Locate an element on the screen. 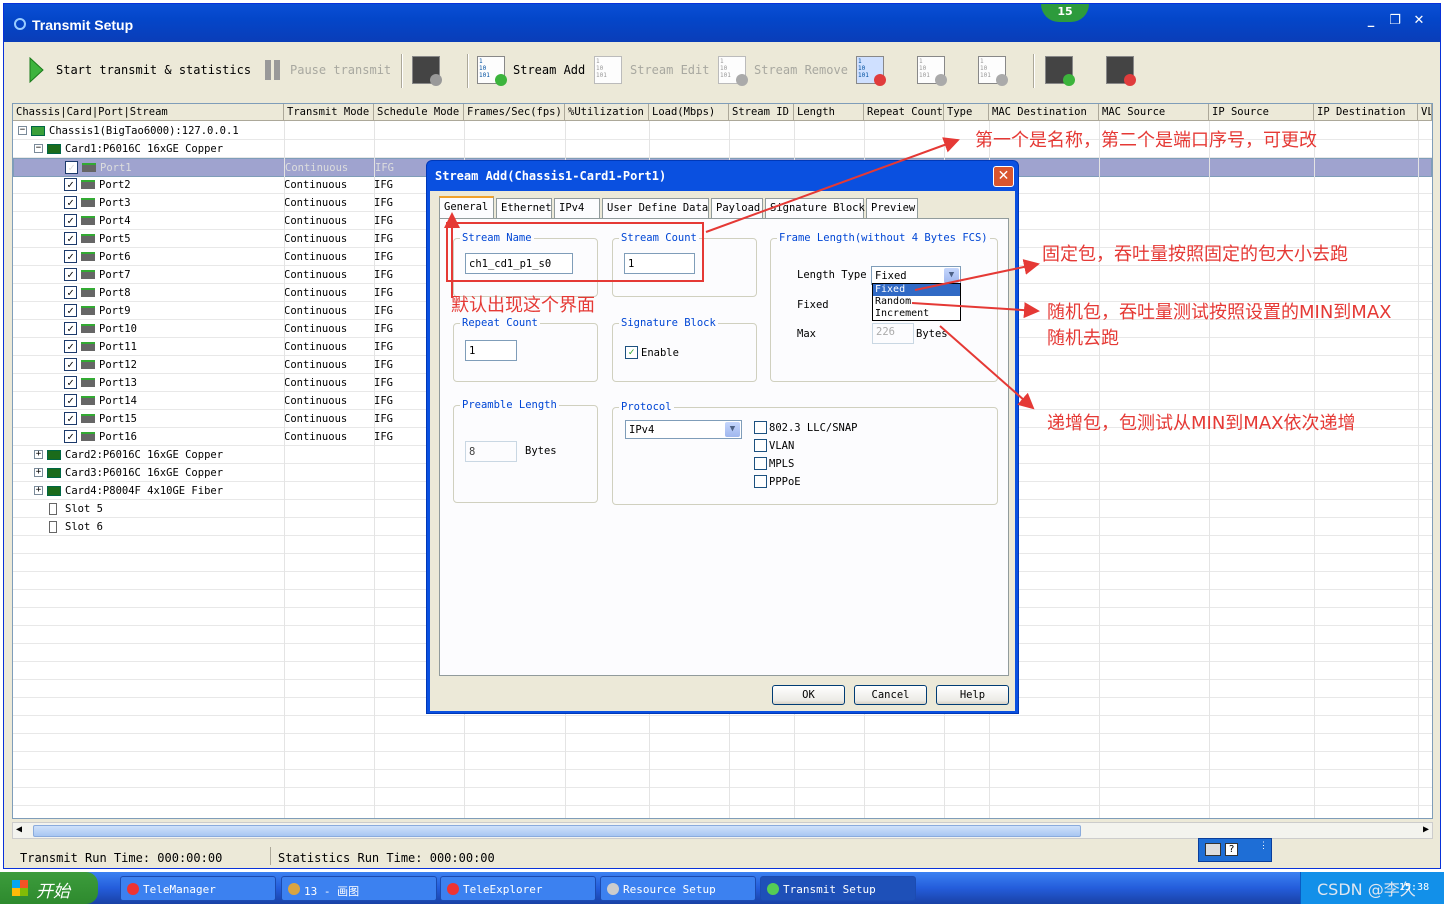 The image size is (1444, 904). annotation-name-port: 第一个是名称，第二个是端口序号，可更改 is located at coordinates (1146, 140).